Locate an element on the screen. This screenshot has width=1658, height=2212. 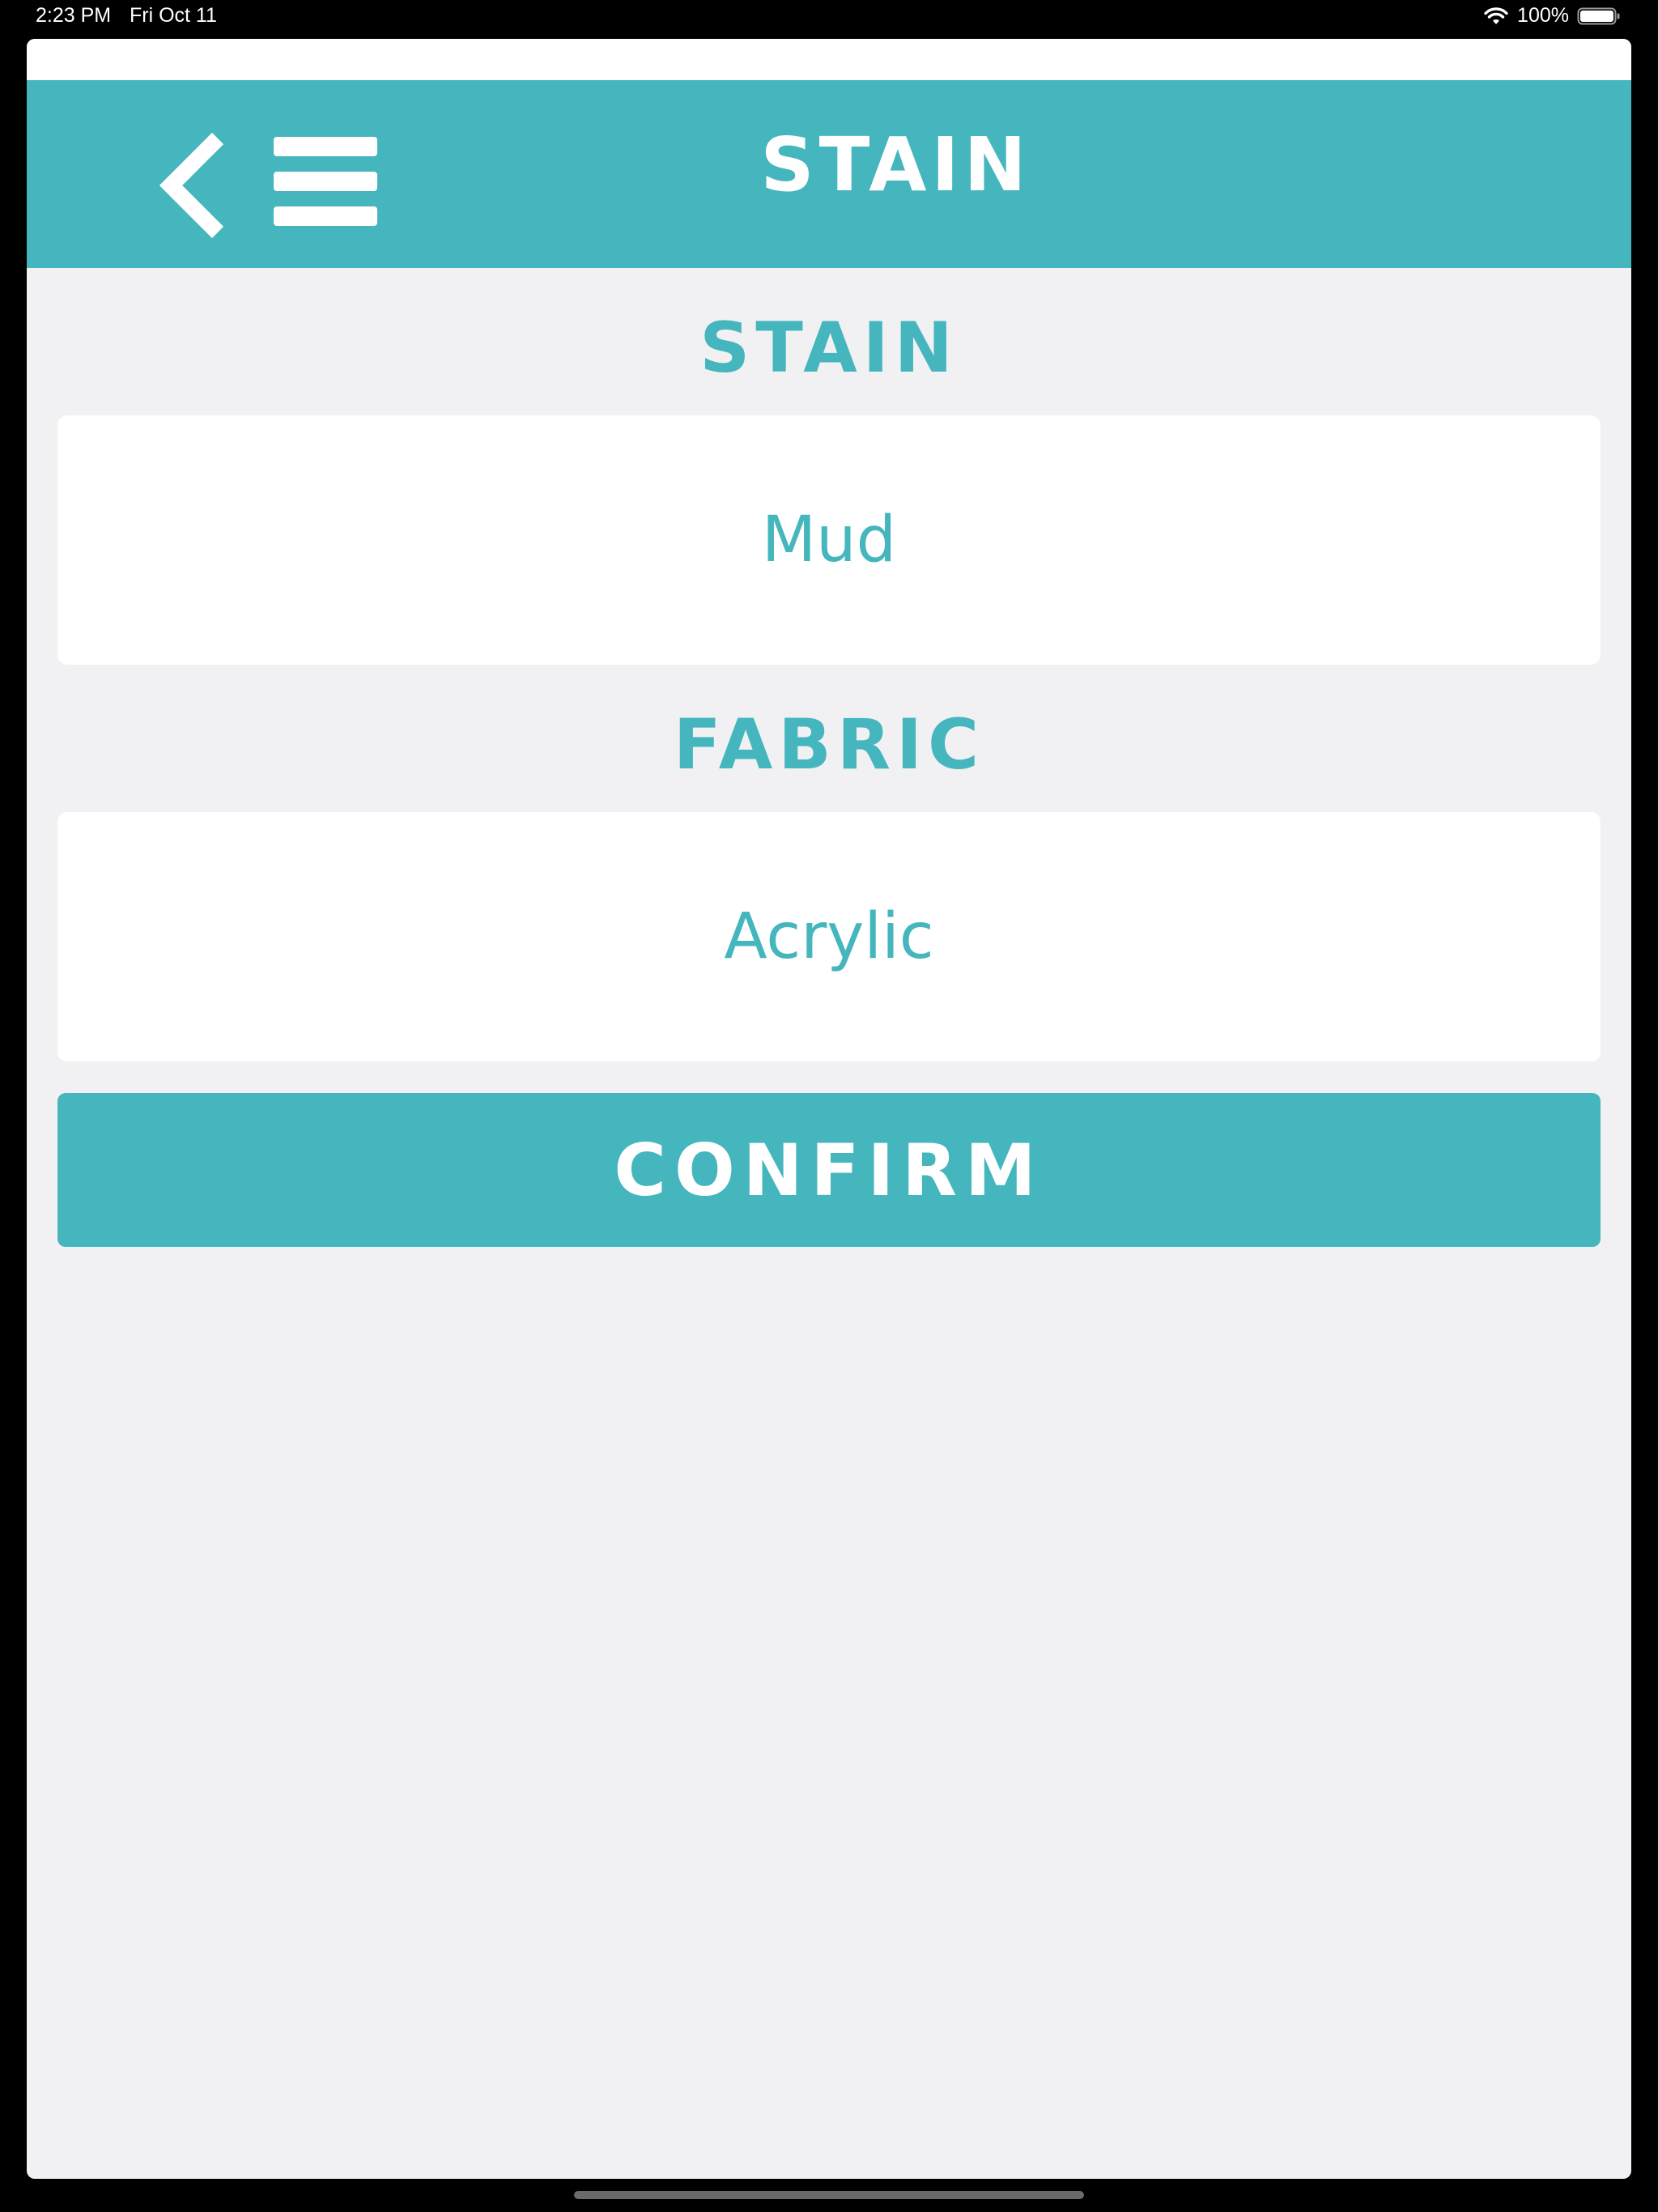
stain-value: Mud is located at coordinates (829, 540).